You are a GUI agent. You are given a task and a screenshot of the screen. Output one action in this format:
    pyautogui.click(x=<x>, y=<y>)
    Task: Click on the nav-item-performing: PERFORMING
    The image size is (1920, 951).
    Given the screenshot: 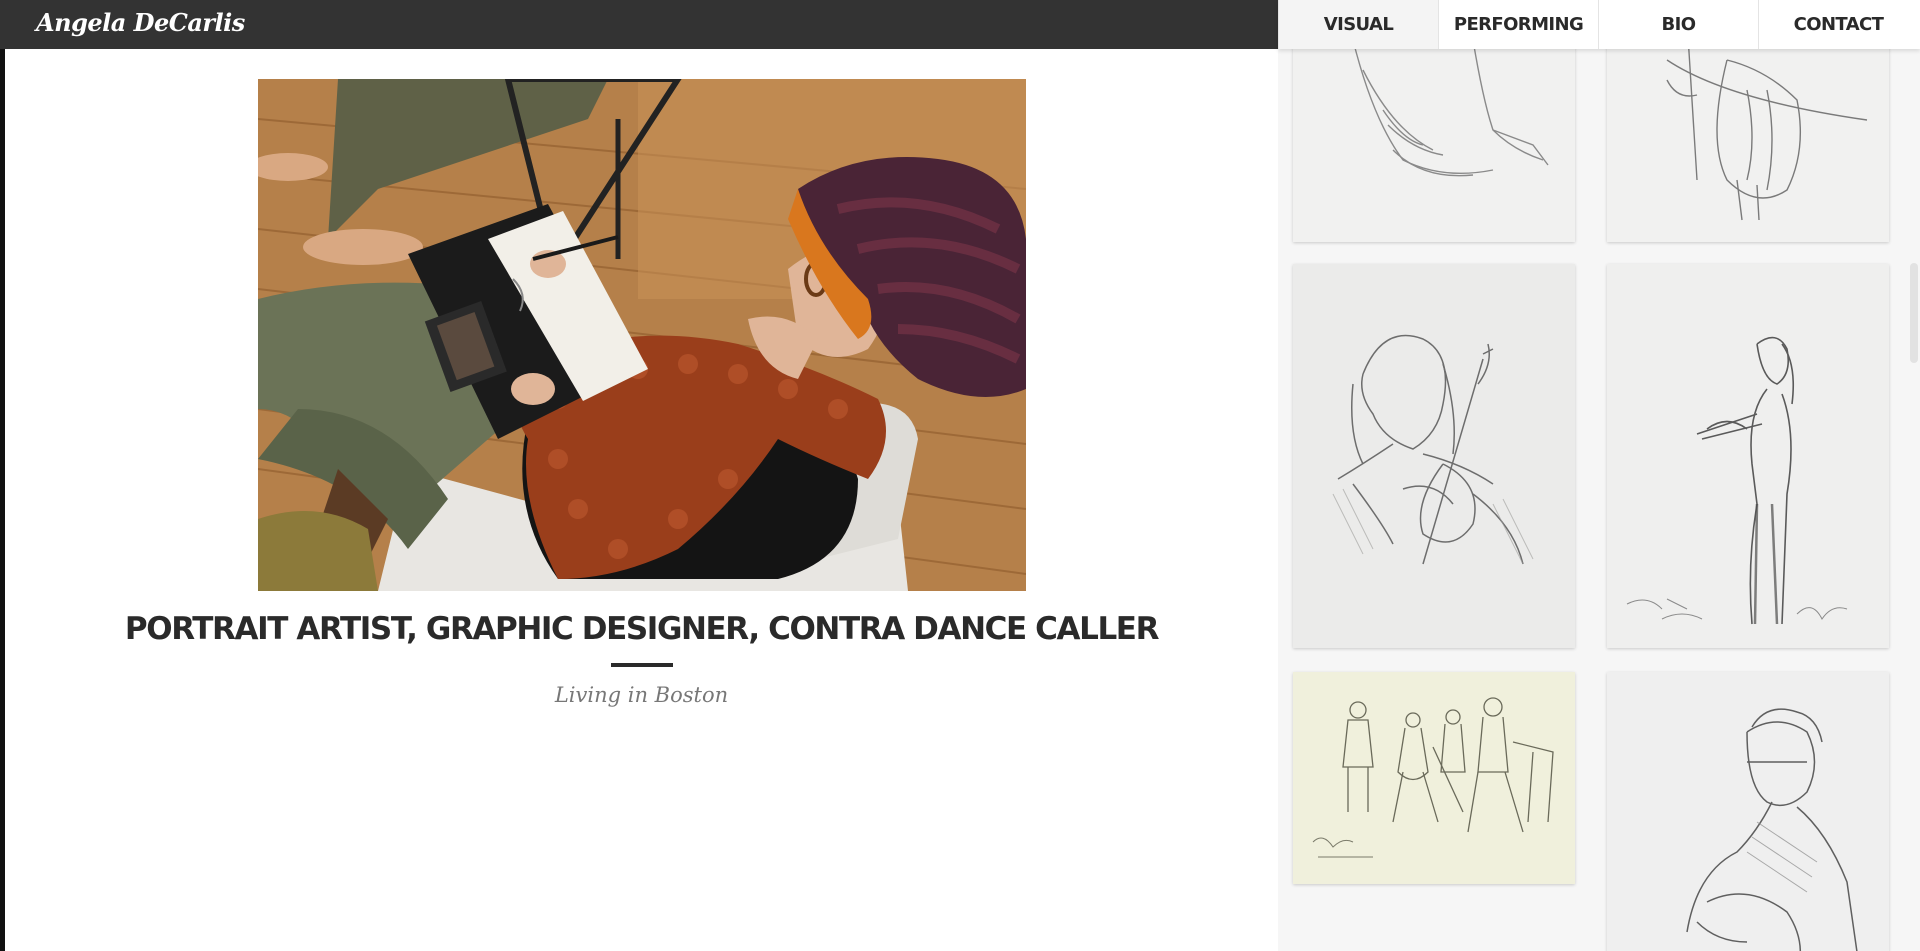 What is the action you would take?
    pyautogui.click(x=1518, y=24)
    